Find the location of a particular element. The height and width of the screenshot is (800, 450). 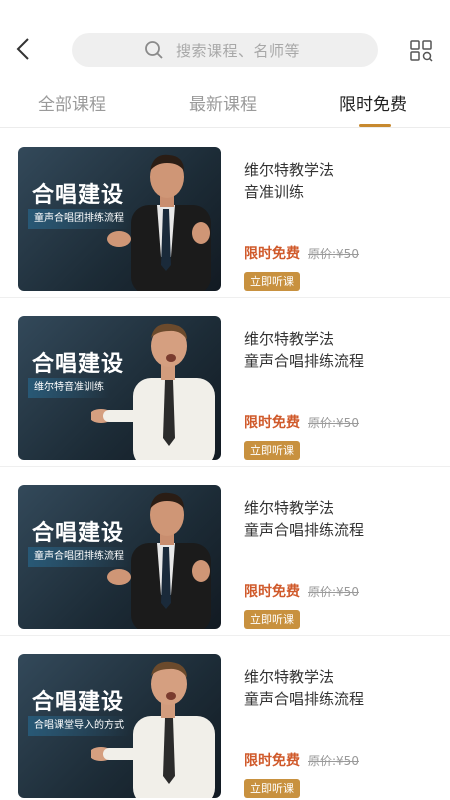

search-input: 搜索课程、名师等 is located at coordinates (225, 50).